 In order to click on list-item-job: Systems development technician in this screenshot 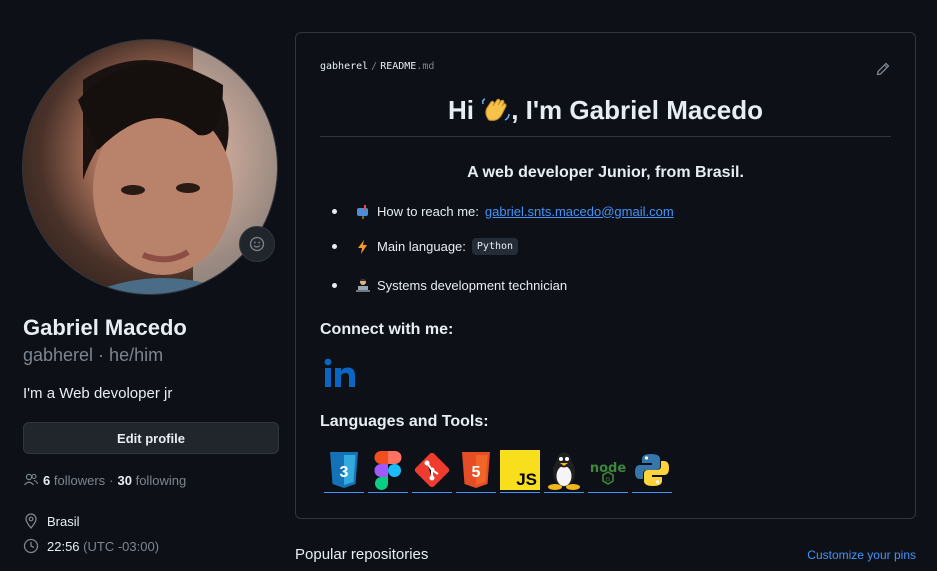, I will do `click(449, 285)`.